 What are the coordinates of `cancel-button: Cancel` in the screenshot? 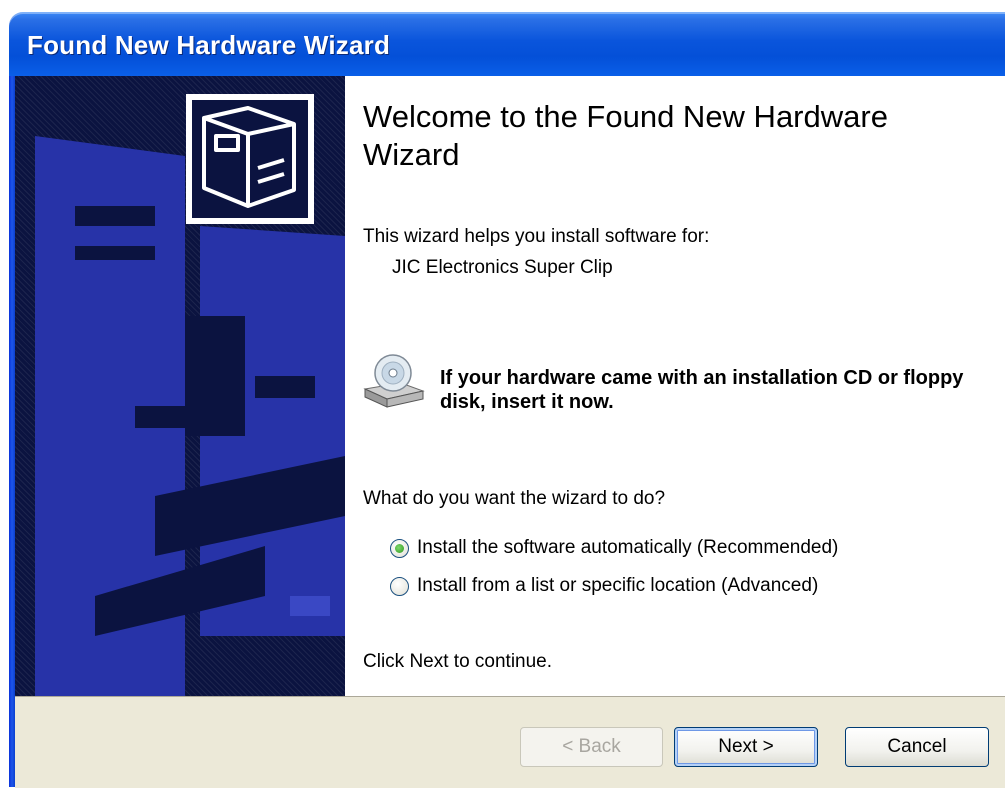 It's located at (917, 747).